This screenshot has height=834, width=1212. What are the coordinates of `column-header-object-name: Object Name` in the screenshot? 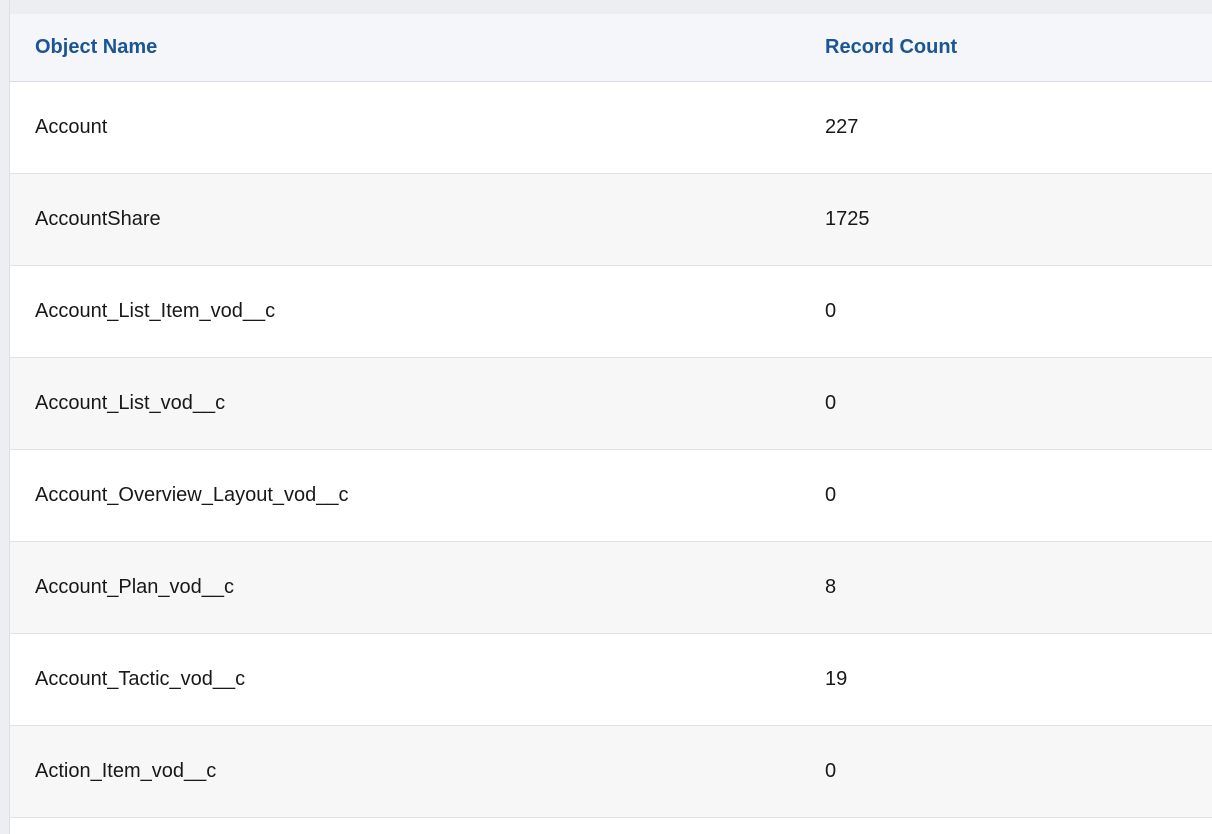 It's located at (405, 48).